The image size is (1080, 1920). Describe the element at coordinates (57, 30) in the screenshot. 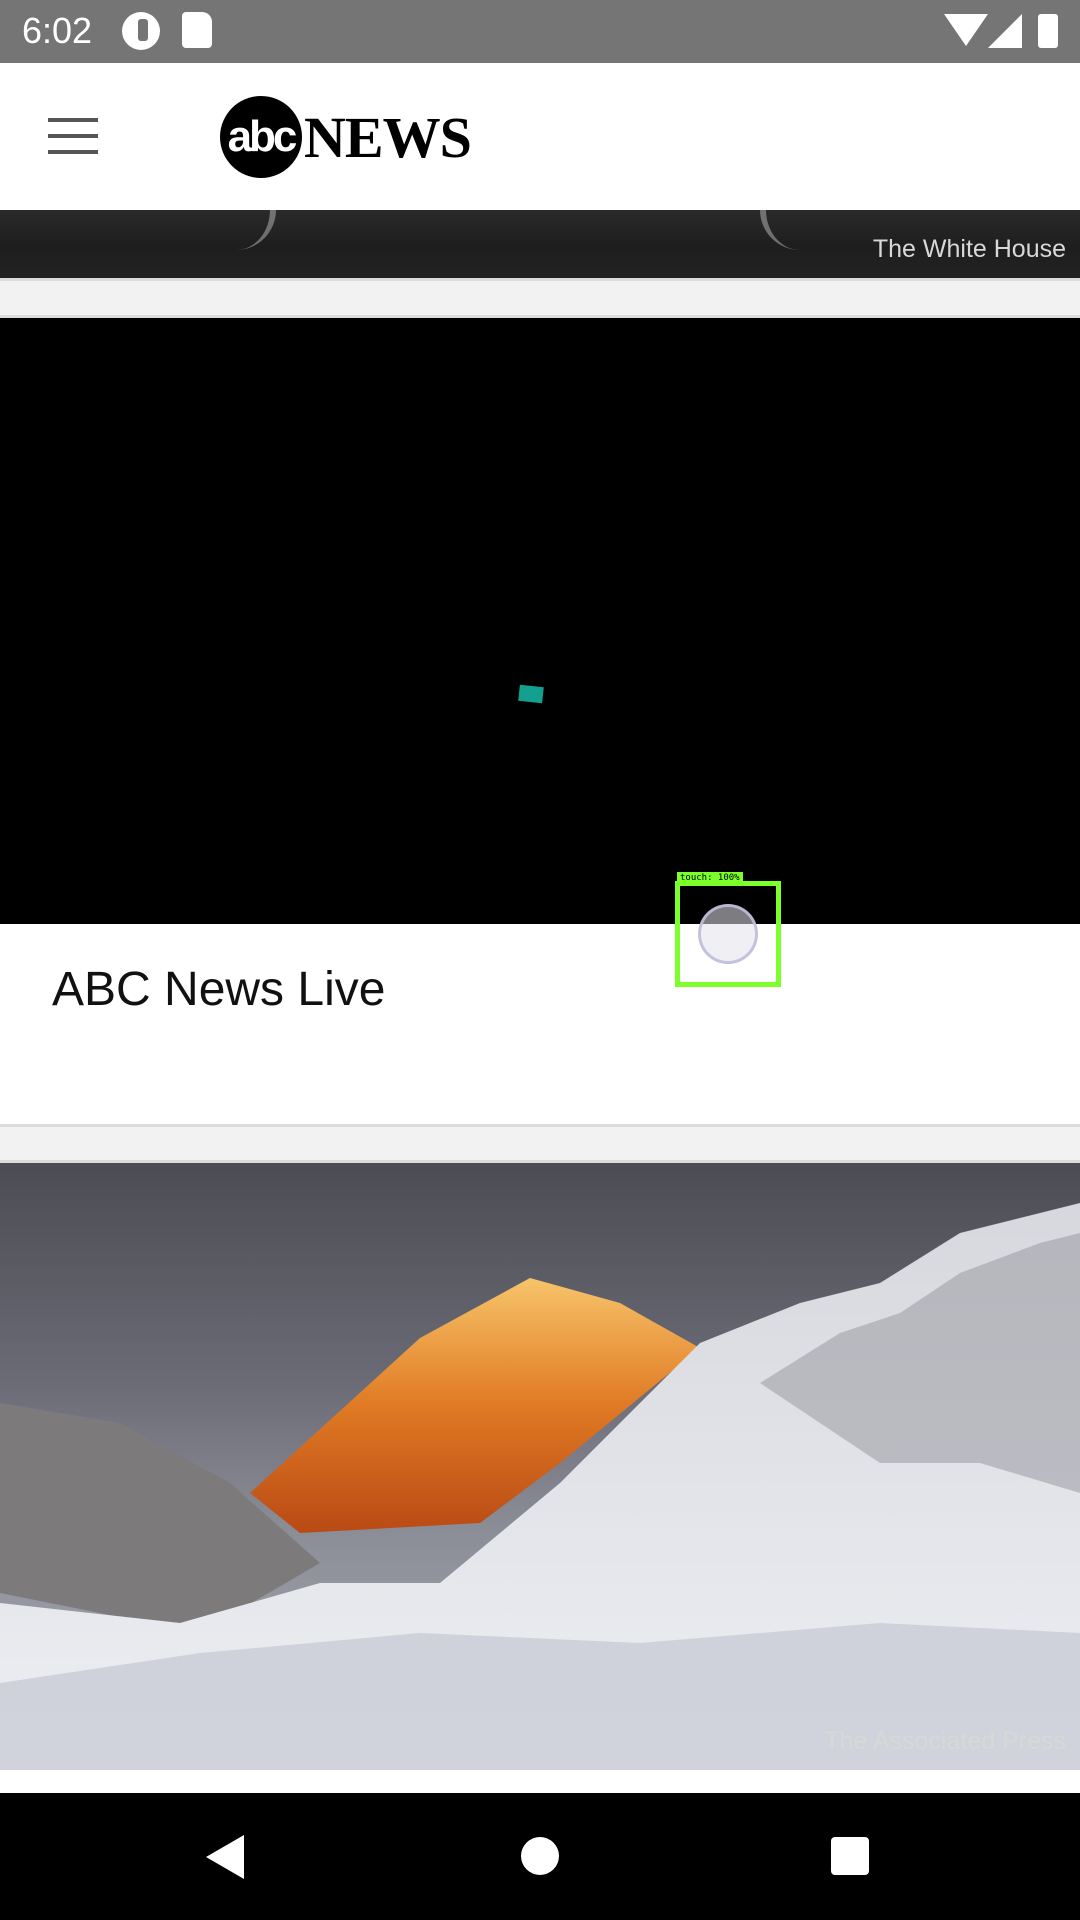

I see `status-time: 6:02` at that location.